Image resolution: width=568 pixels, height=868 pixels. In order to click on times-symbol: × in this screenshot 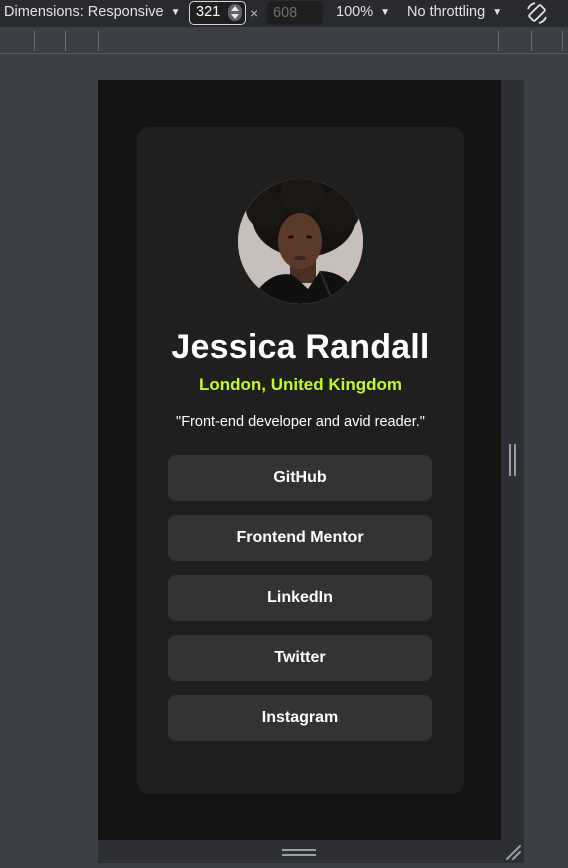, I will do `click(254, 13)`.